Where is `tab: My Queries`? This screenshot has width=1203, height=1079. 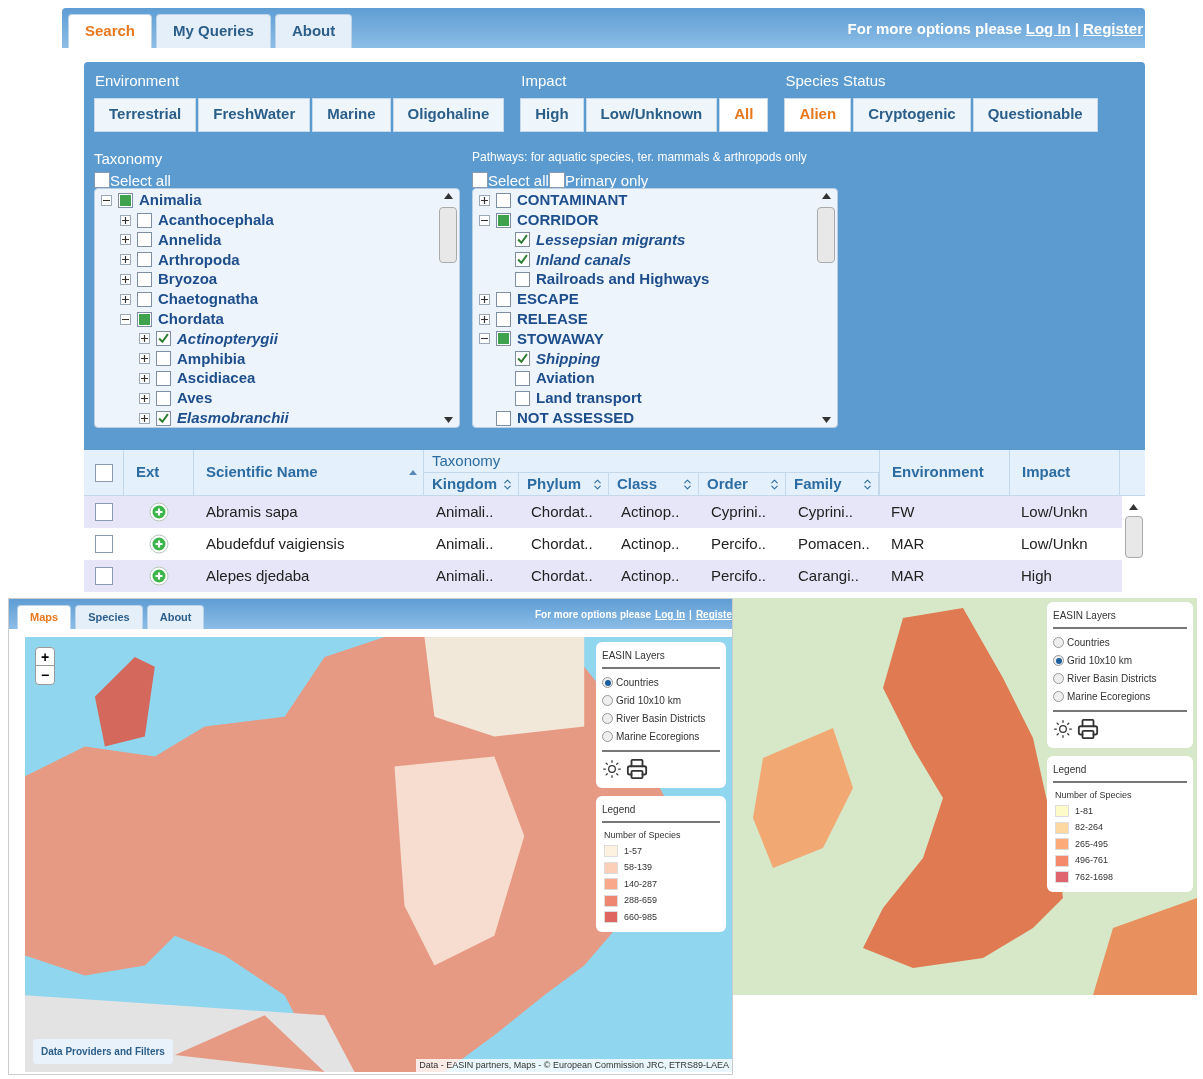 tab: My Queries is located at coordinates (213, 31).